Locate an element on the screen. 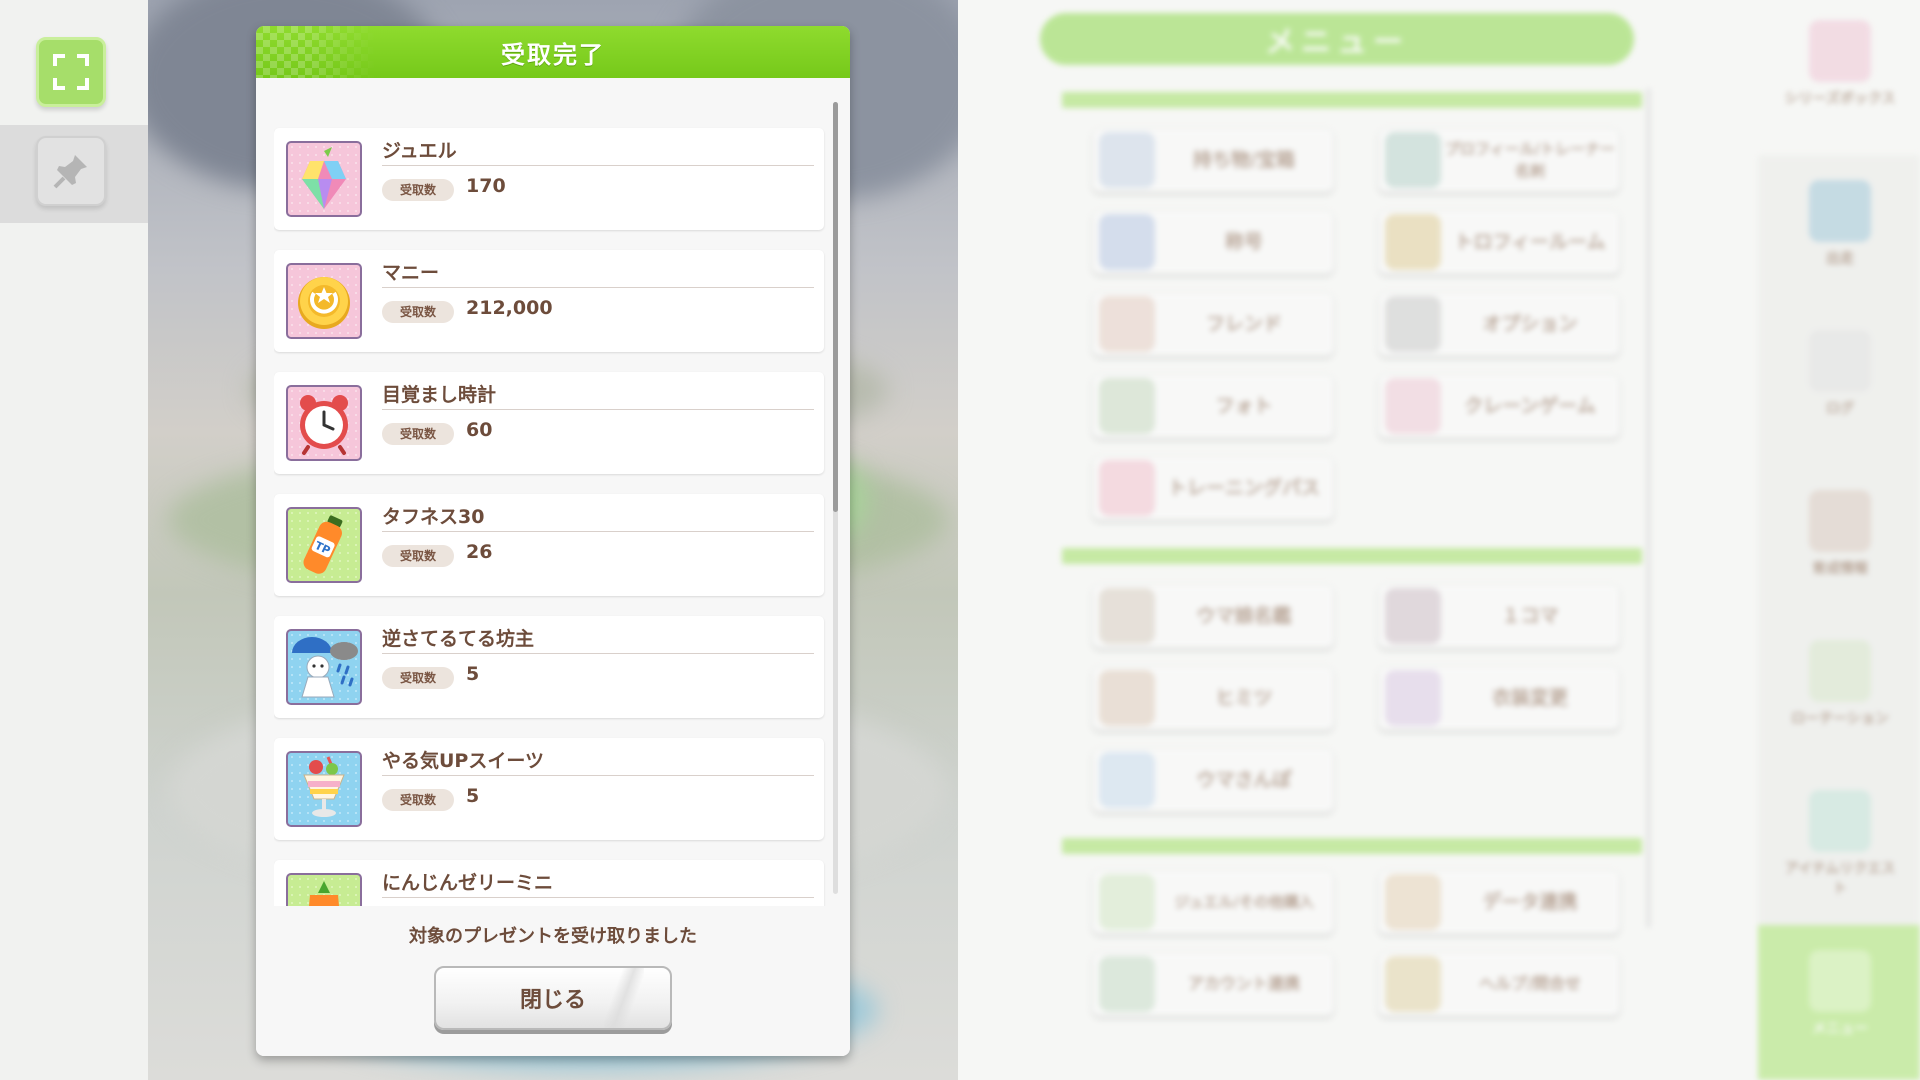 The height and width of the screenshot is (1080, 1920). left-rail is located at coordinates (74, 540).